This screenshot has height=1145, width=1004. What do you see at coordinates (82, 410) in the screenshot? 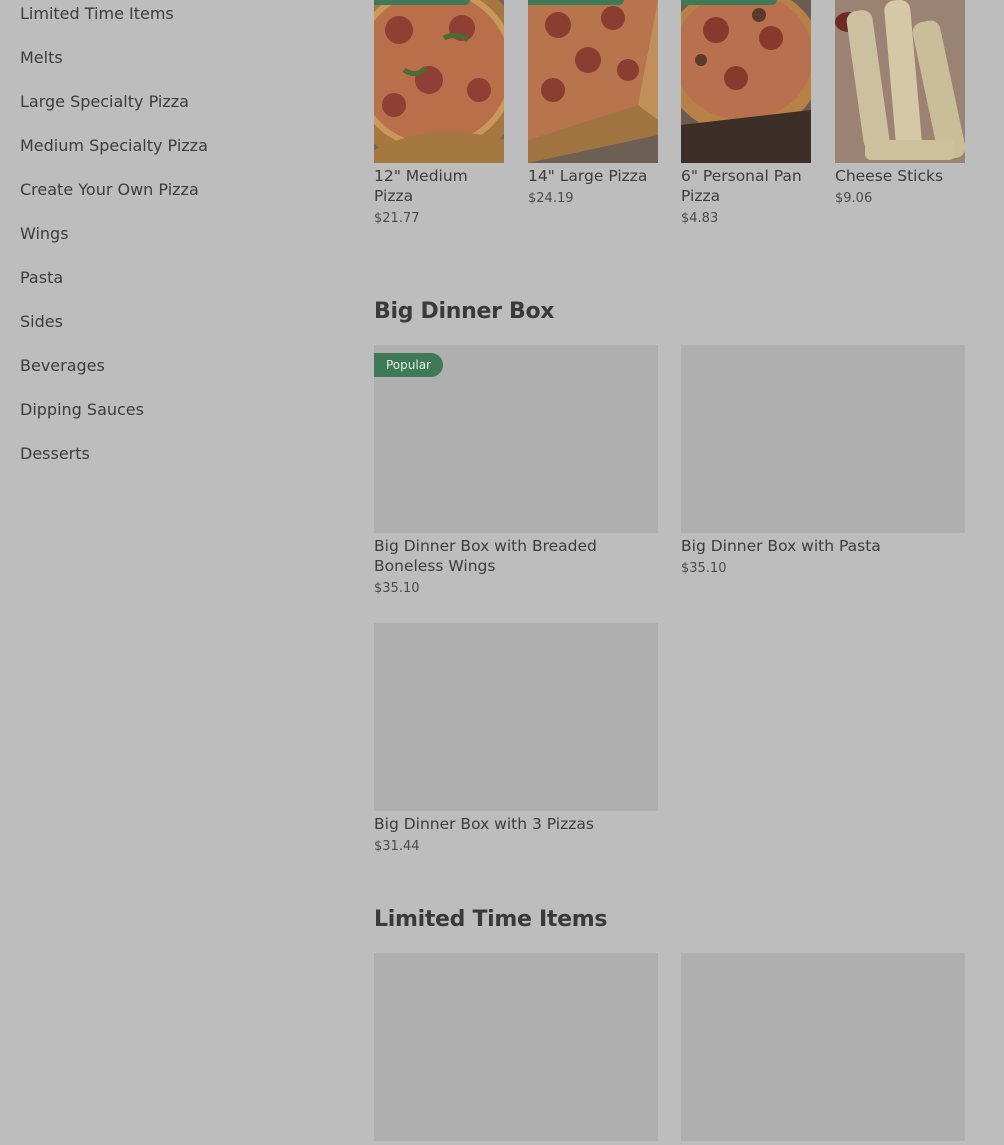
I see `category-dipping-sauces: Dipping Sauces` at bounding box center [82, 410].